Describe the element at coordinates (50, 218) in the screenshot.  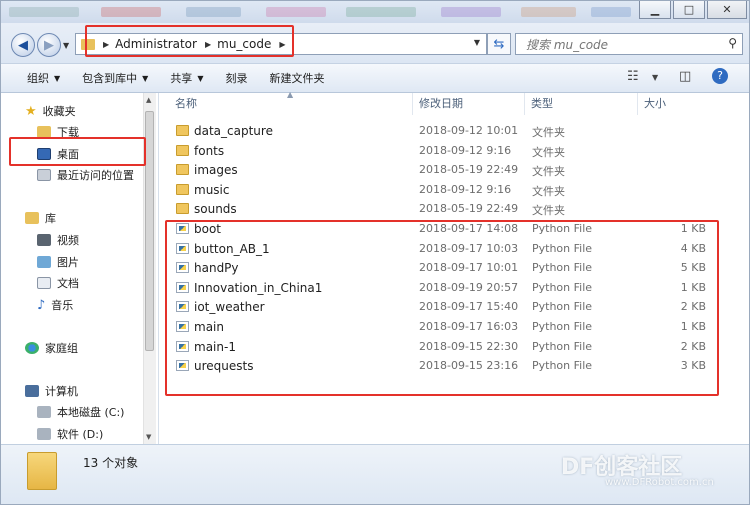
I see `sidebar-item-label: 库` at that location.